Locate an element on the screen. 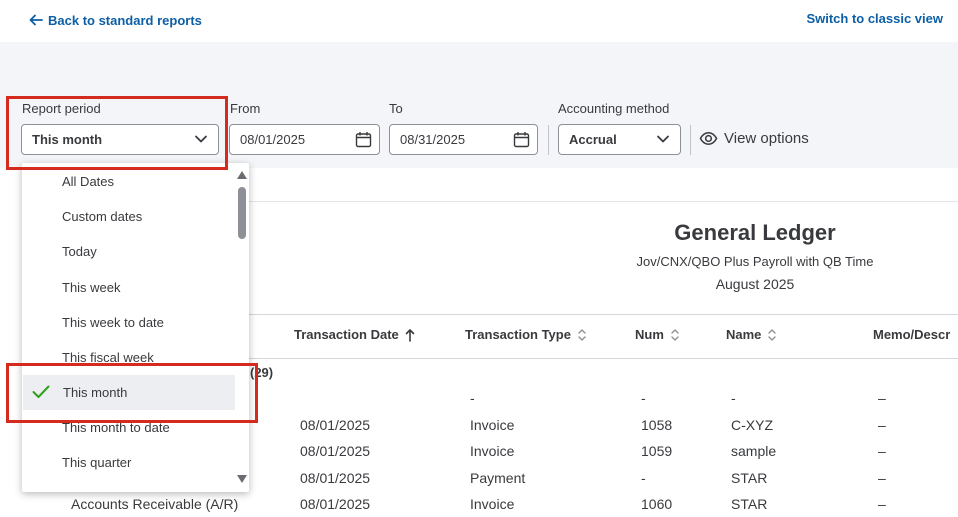 Image resolution: width=958 pixels, height=517 pixels. dropdown-option-all-dates: All Dates is located at coordinates (128, 181).